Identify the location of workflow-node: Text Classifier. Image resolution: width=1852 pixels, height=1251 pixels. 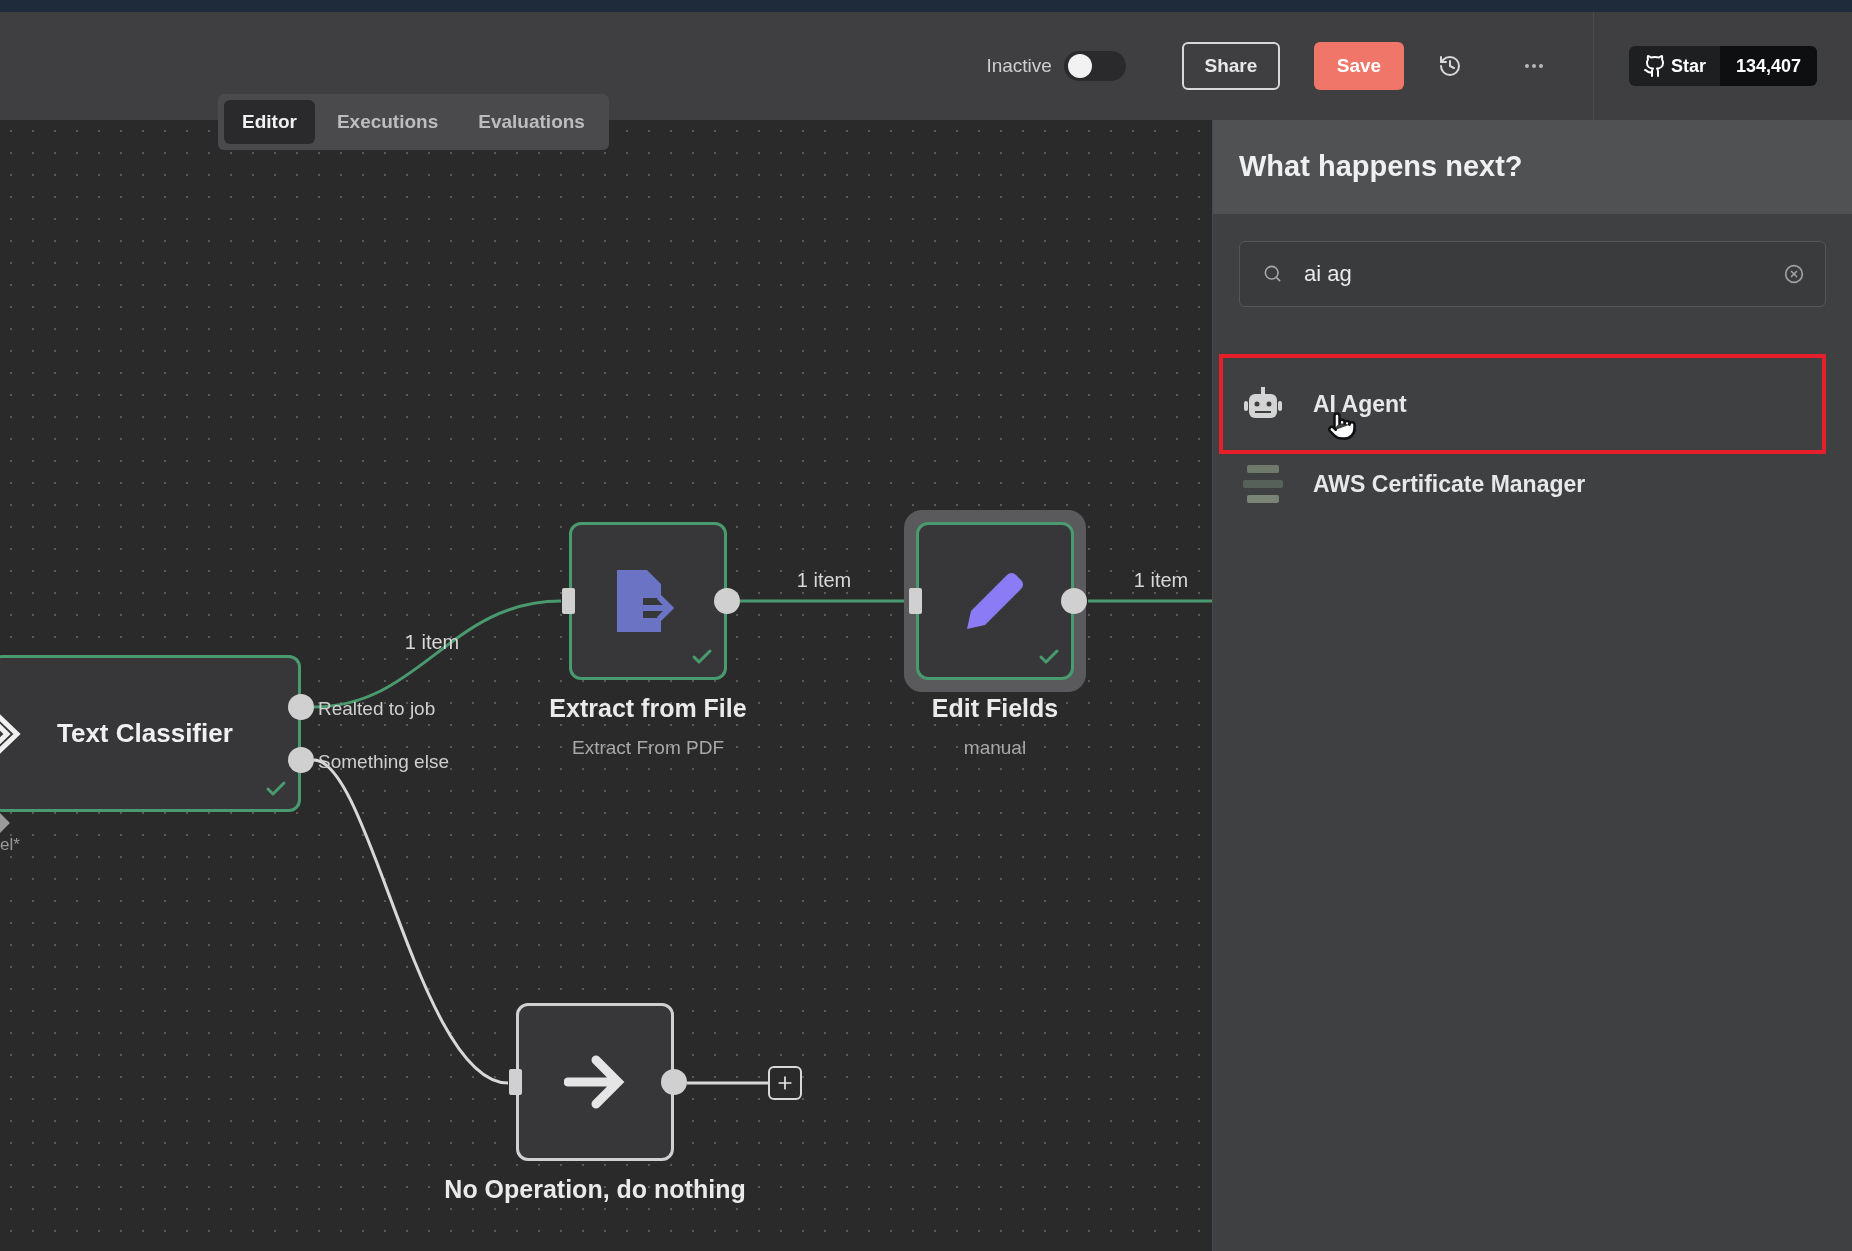
(150, 733).